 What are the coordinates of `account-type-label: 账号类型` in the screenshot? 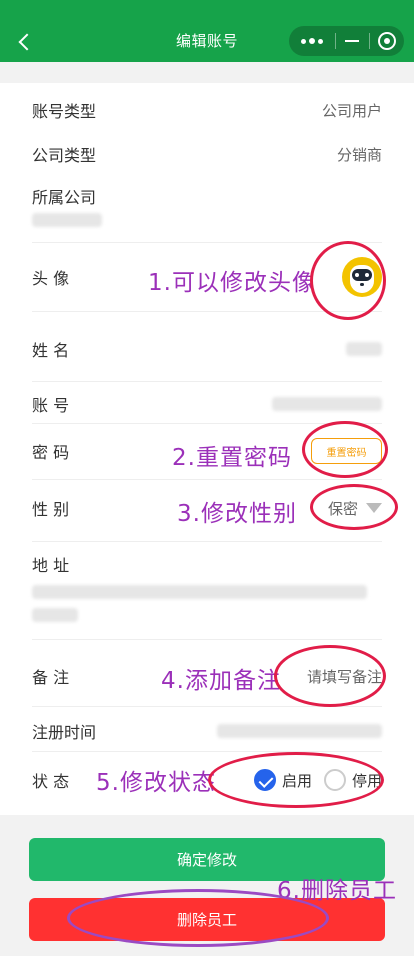 It's located at (64, 111).